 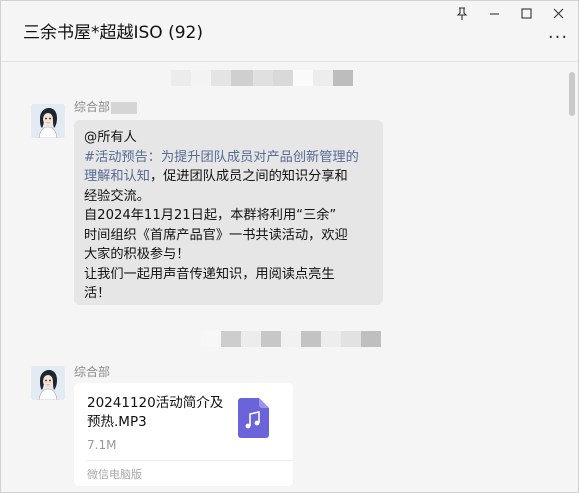 What do you see at coordinates (97, 293) in the screenshot?
I see `message-line: 活！` at bounding box center [97, 293].